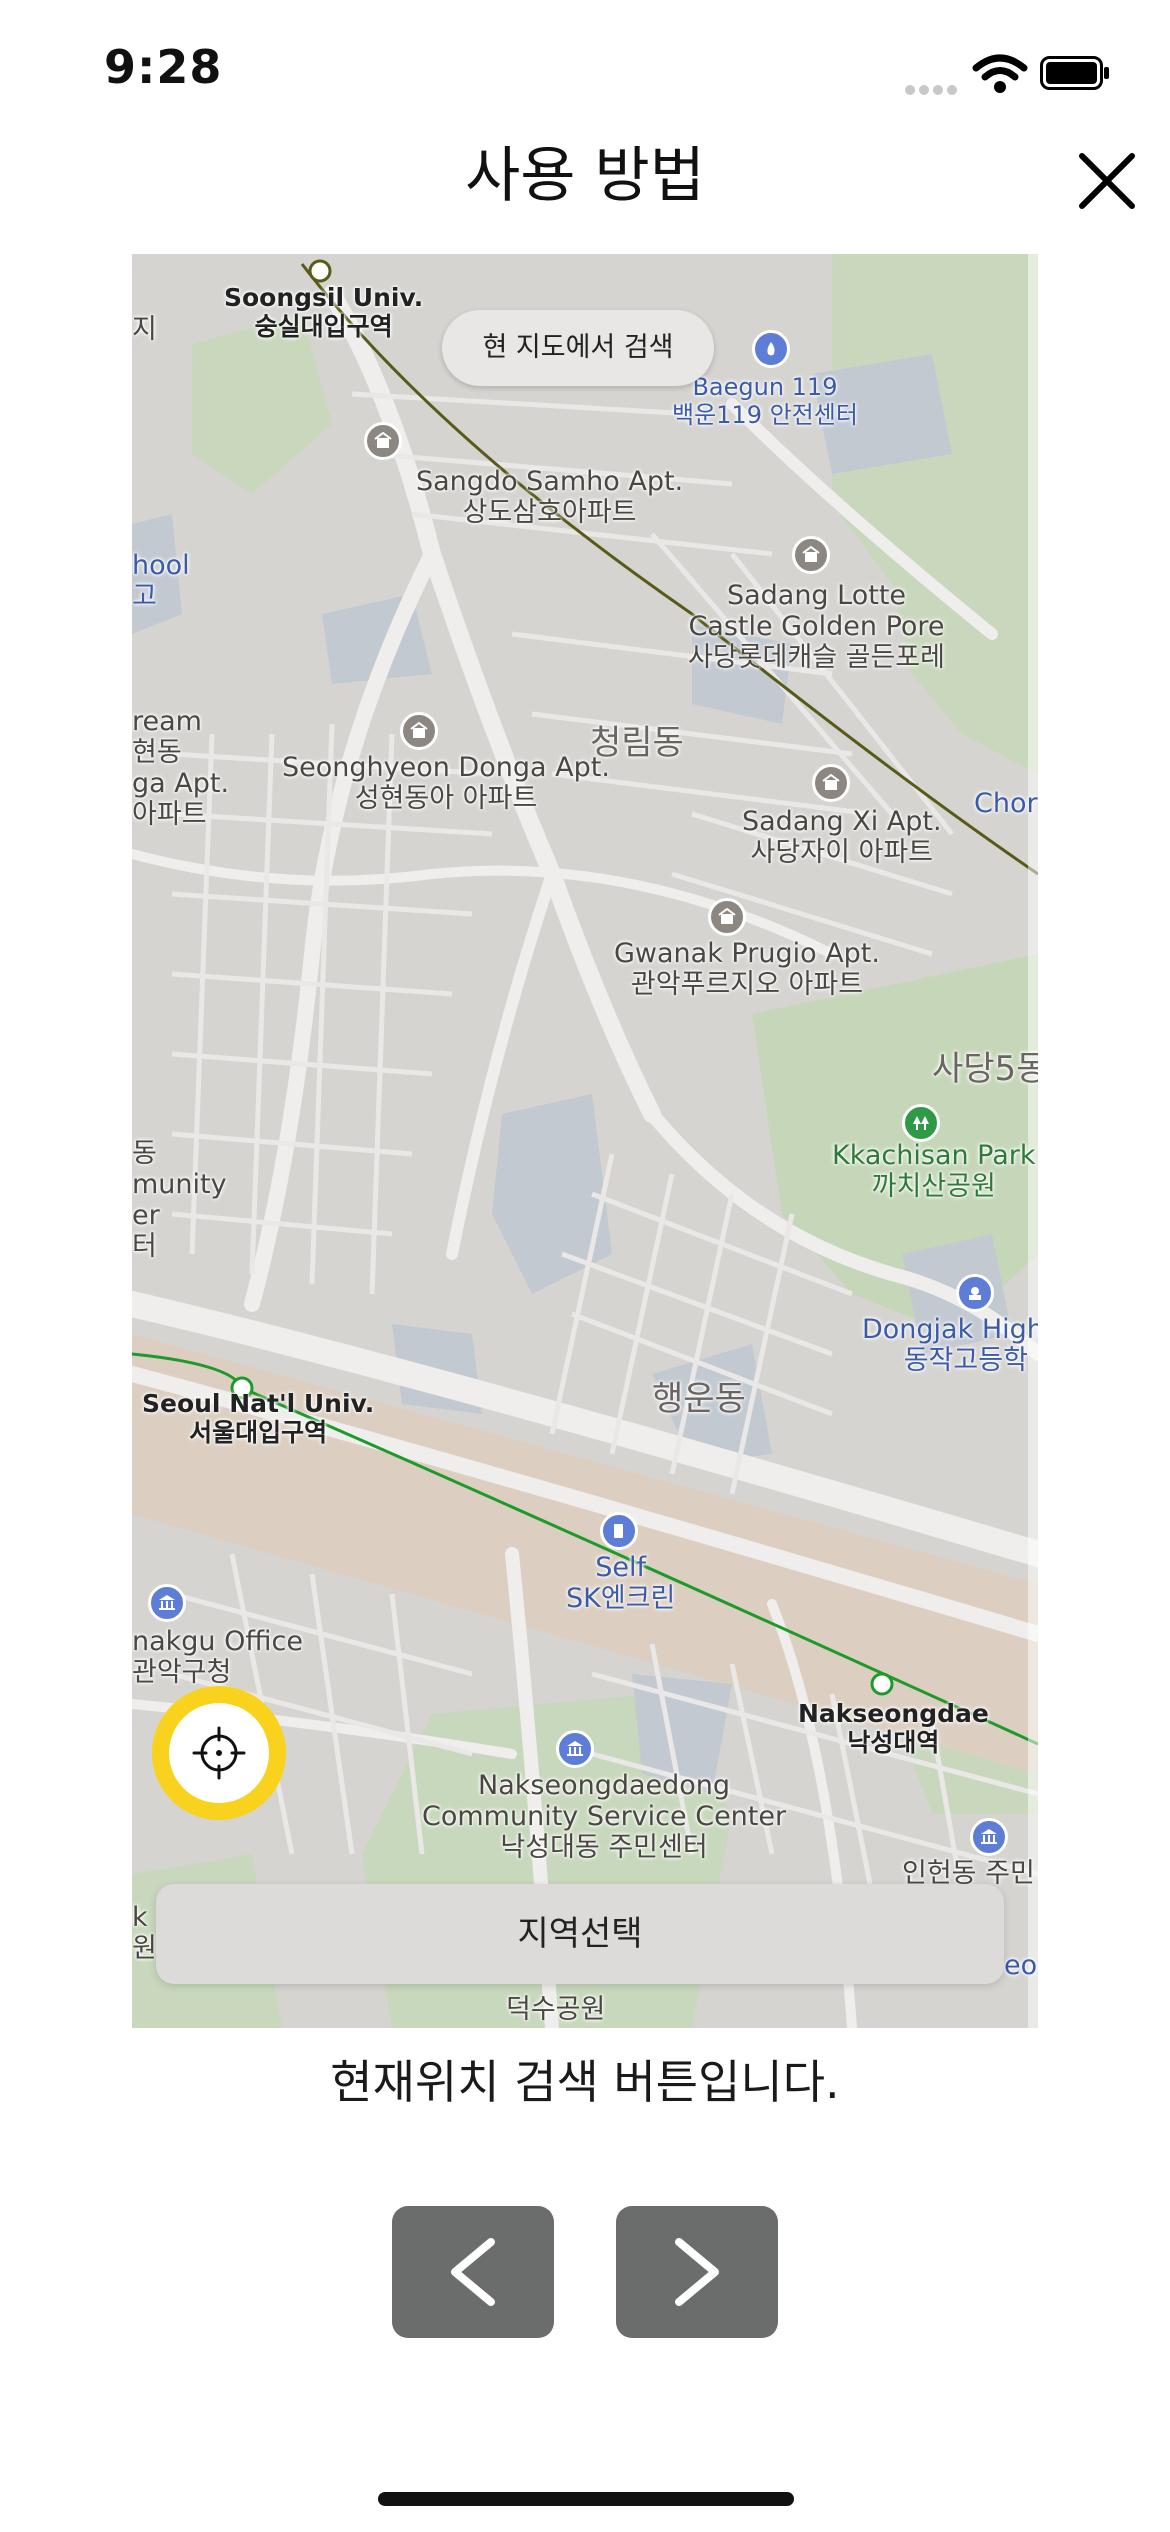 This screenshot has width=1170, height=2532. What do you see at coordinates (1006, 803) in the screenshot?
I see `map-label-chor-partial: Chor` at bounding box center [1006, 803].